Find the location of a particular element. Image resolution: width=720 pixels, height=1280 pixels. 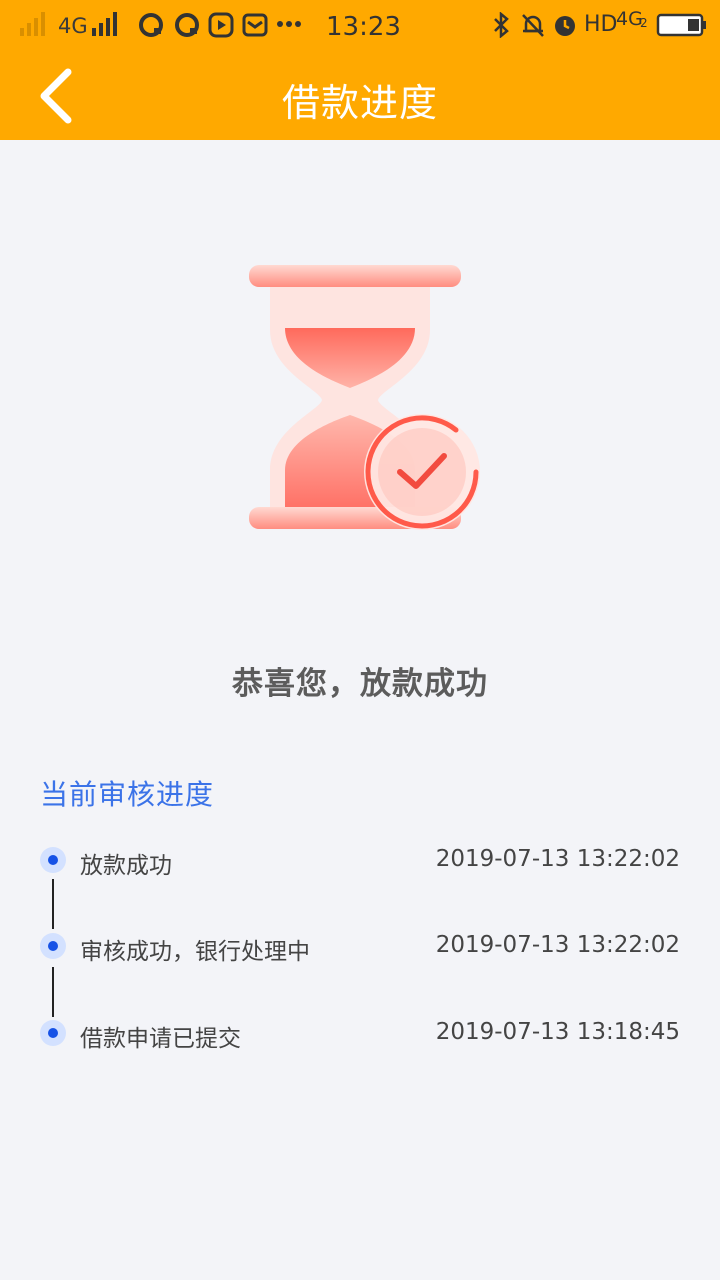

signal-icon-sim2 is located at coordinates (104, 24).